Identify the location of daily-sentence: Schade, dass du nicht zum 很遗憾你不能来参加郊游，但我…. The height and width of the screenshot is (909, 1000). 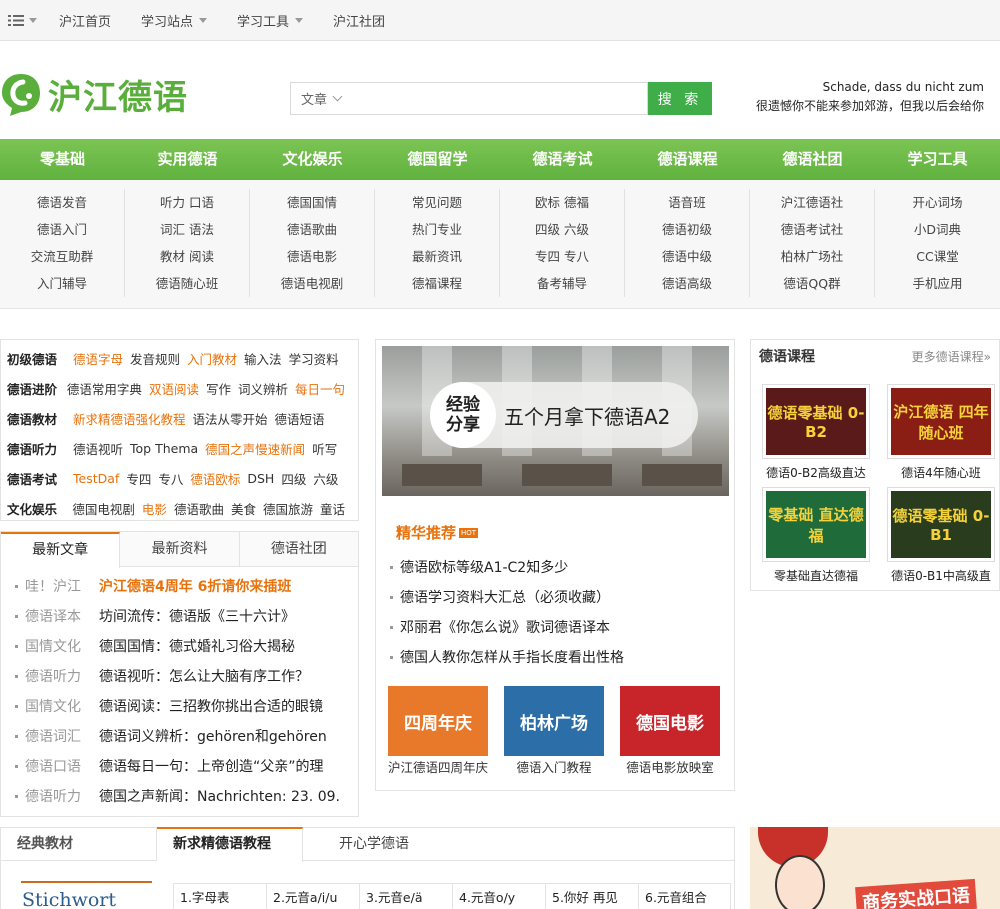
(868, 98).